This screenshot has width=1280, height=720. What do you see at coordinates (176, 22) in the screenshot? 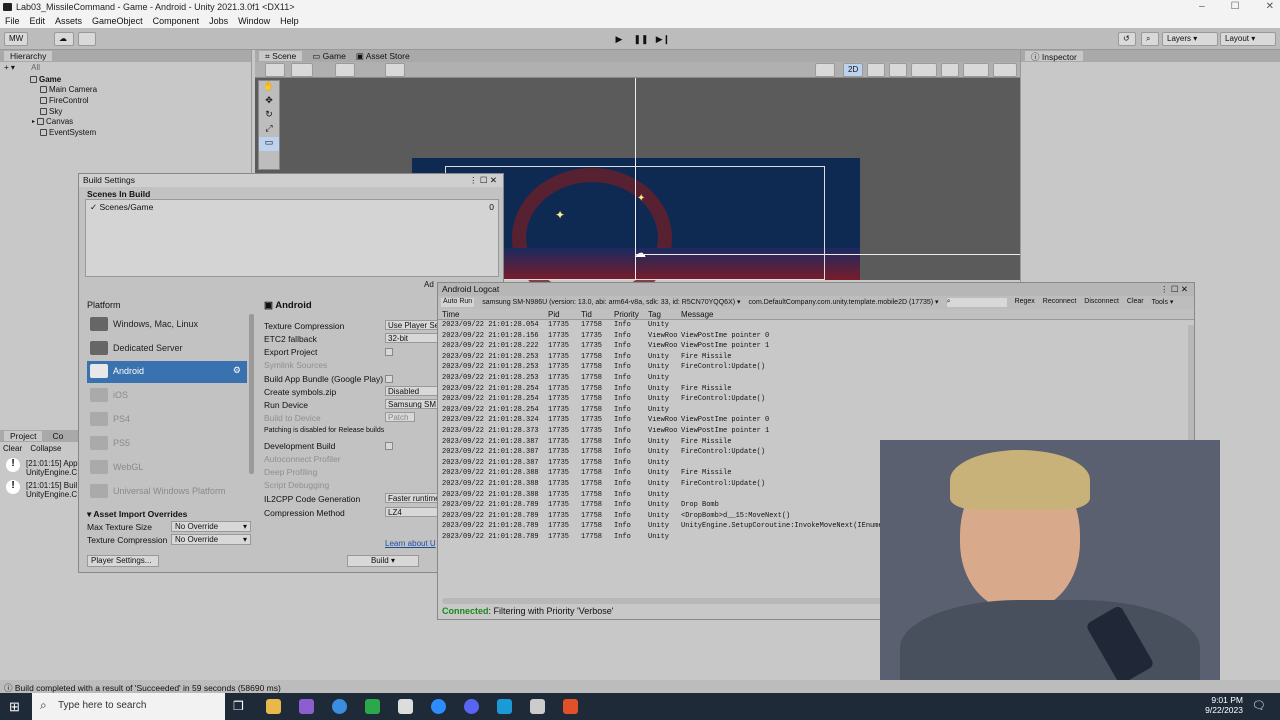
I see `menu-component: Component` at bounding box center [176, 22].